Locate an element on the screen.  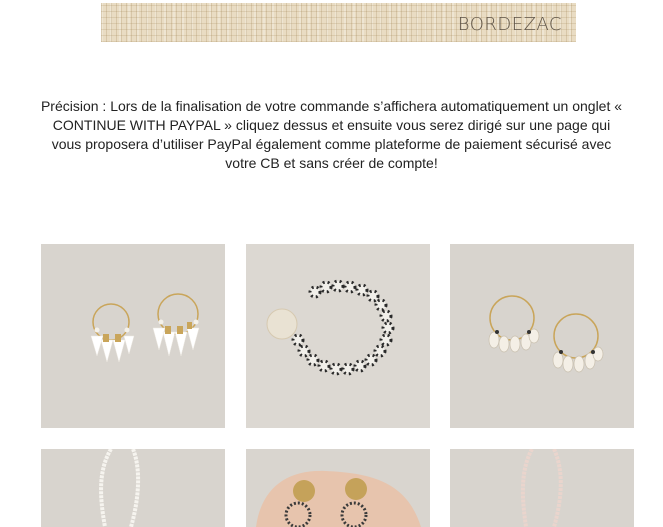
product-image-pink-necklace is located at coordinates (542, 488).